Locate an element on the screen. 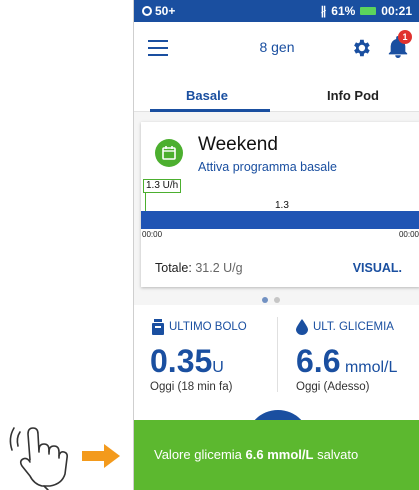  timeline-start: 00:00 is located at coordinates (152, 234).